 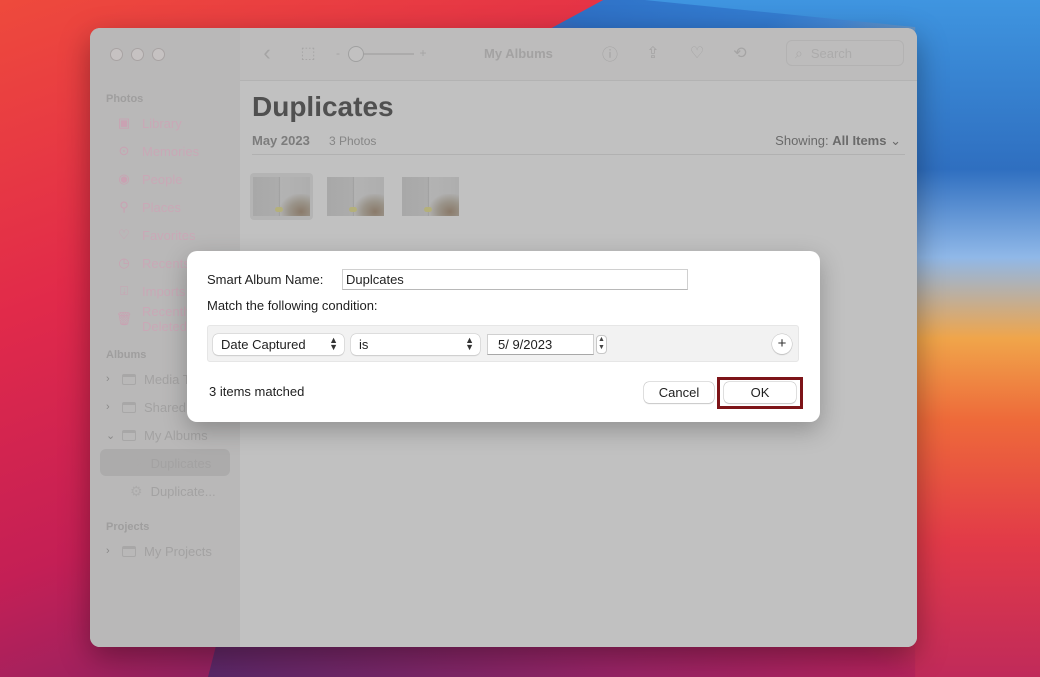 What do you see at coordinates (515, 279) in the screenshot?
I see `smart-album-name-input` at bounding box center [515, 279].